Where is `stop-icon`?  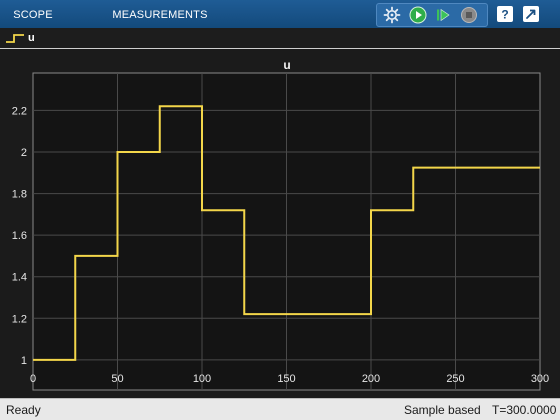
stop-icon is located at coordinates (469, 15).